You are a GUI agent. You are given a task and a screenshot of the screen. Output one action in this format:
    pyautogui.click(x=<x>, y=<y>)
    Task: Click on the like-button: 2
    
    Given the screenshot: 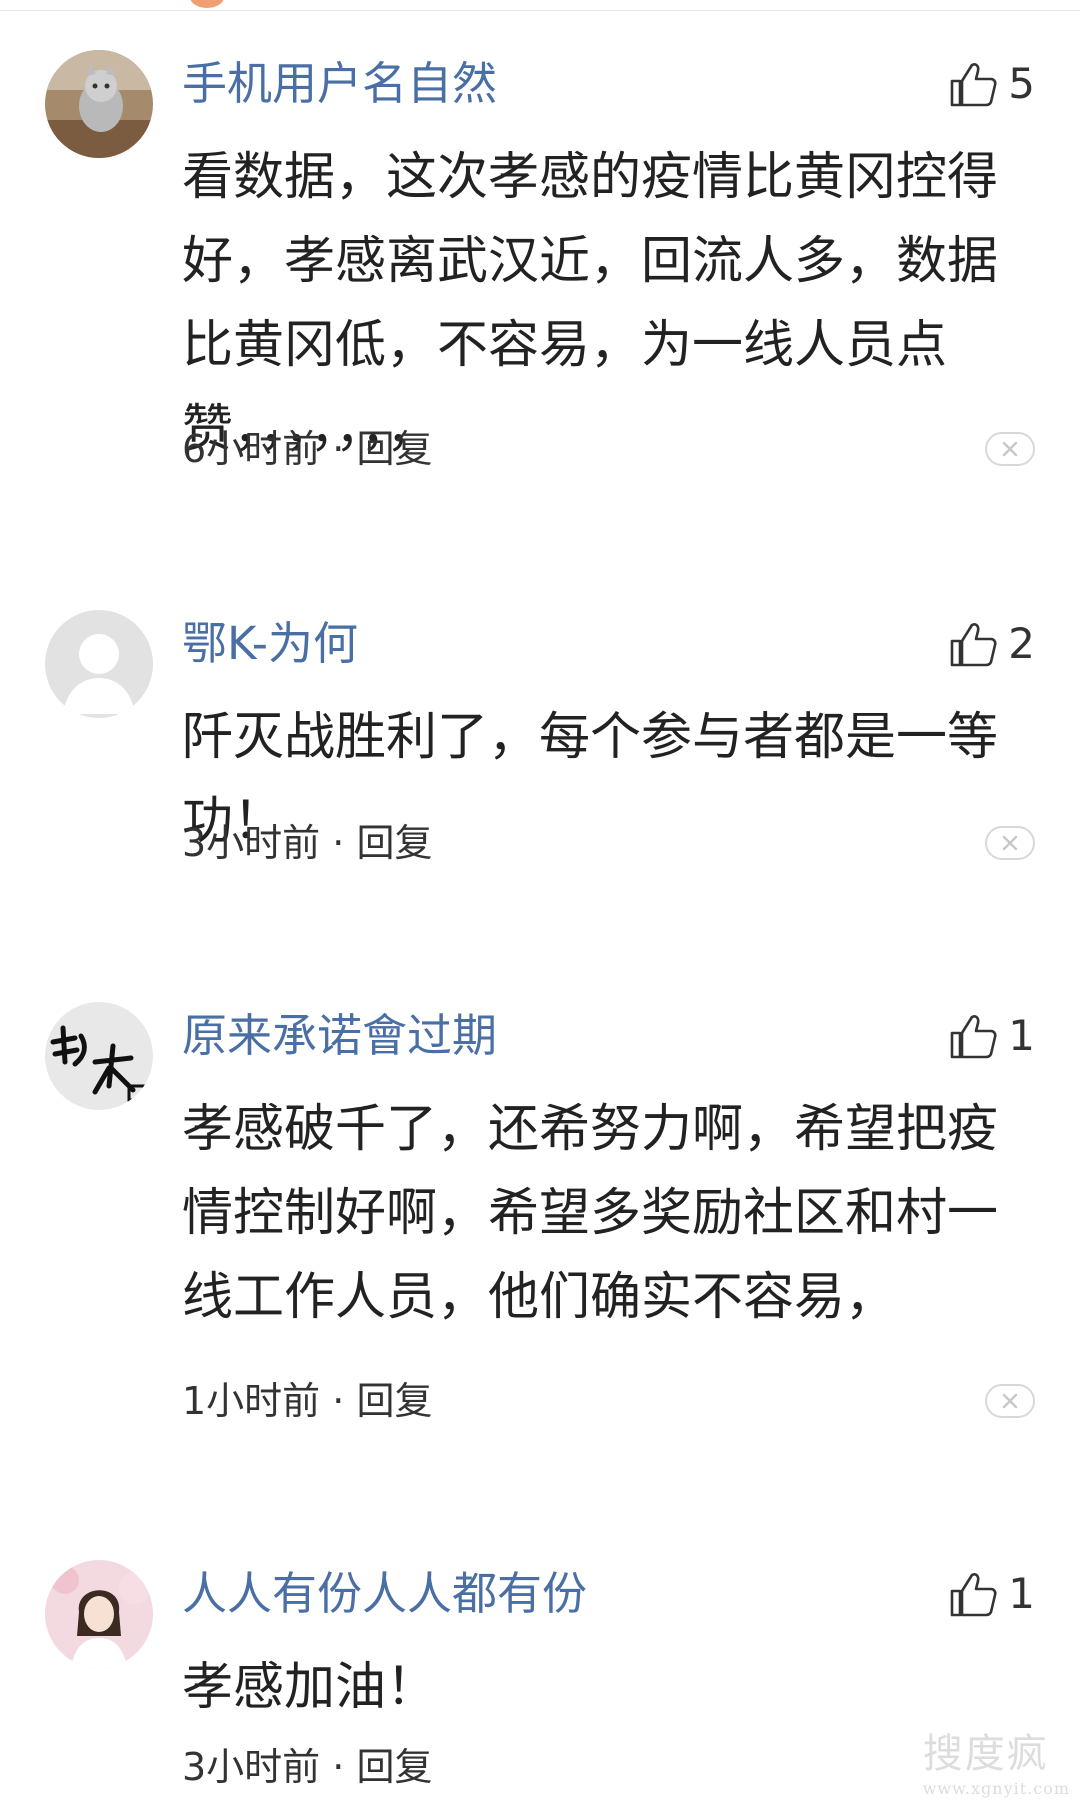 What is the action you would take?
    pyautogui.click(x=991, y=644)
    